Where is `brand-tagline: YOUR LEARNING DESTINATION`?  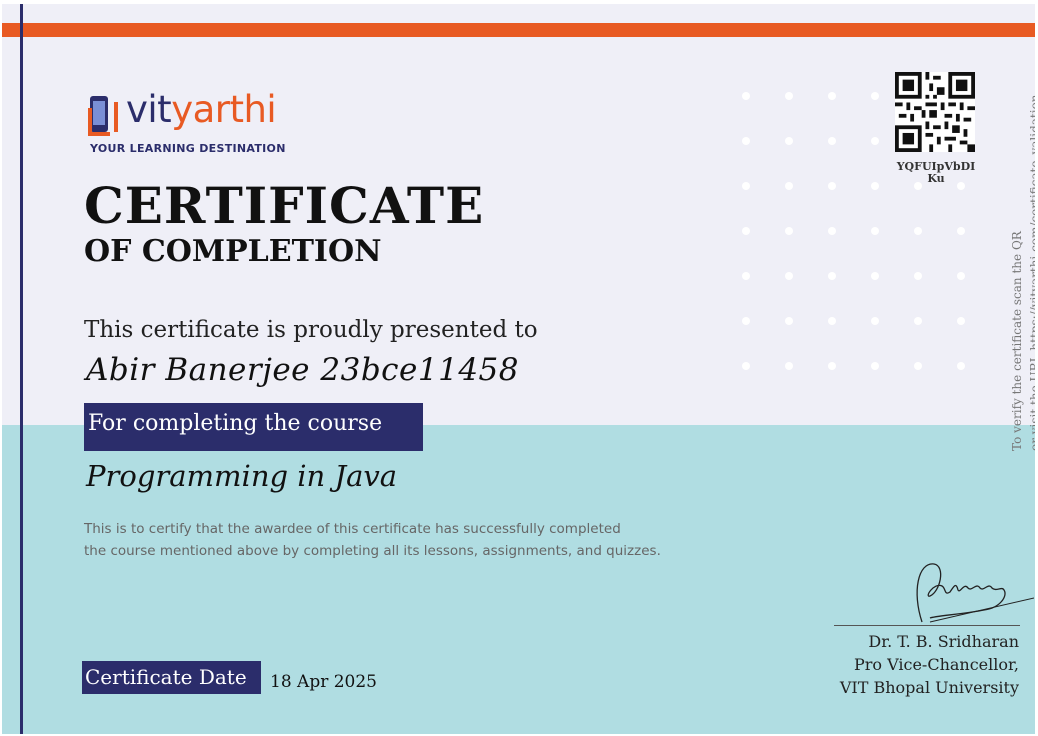 brand-tagline: YOUR LEARNING DESTINATION is located at coordinates (188, 148).